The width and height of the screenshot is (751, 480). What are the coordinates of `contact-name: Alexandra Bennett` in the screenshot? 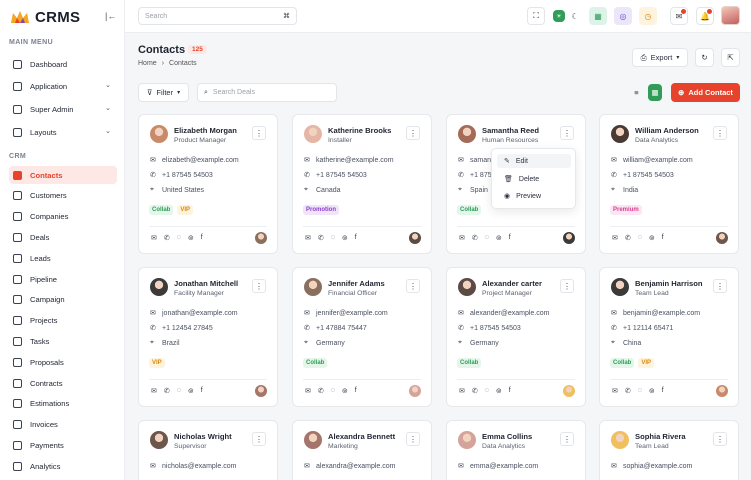 It's located at (361, 436).